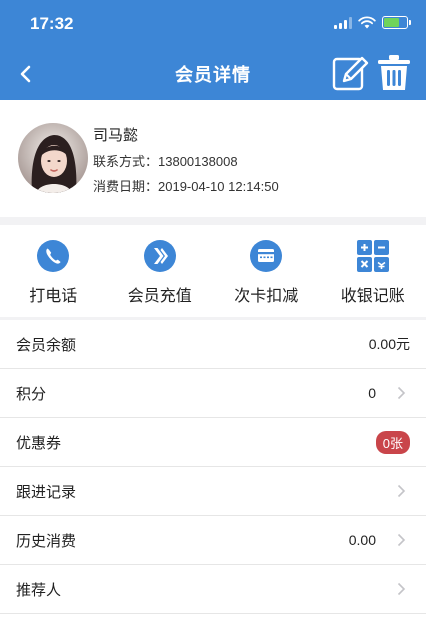 This screenshot has width=426, height=632. Describe the element at coordinates (362, 540) in the screenshot. I see `history-value: 0.00` at that location.